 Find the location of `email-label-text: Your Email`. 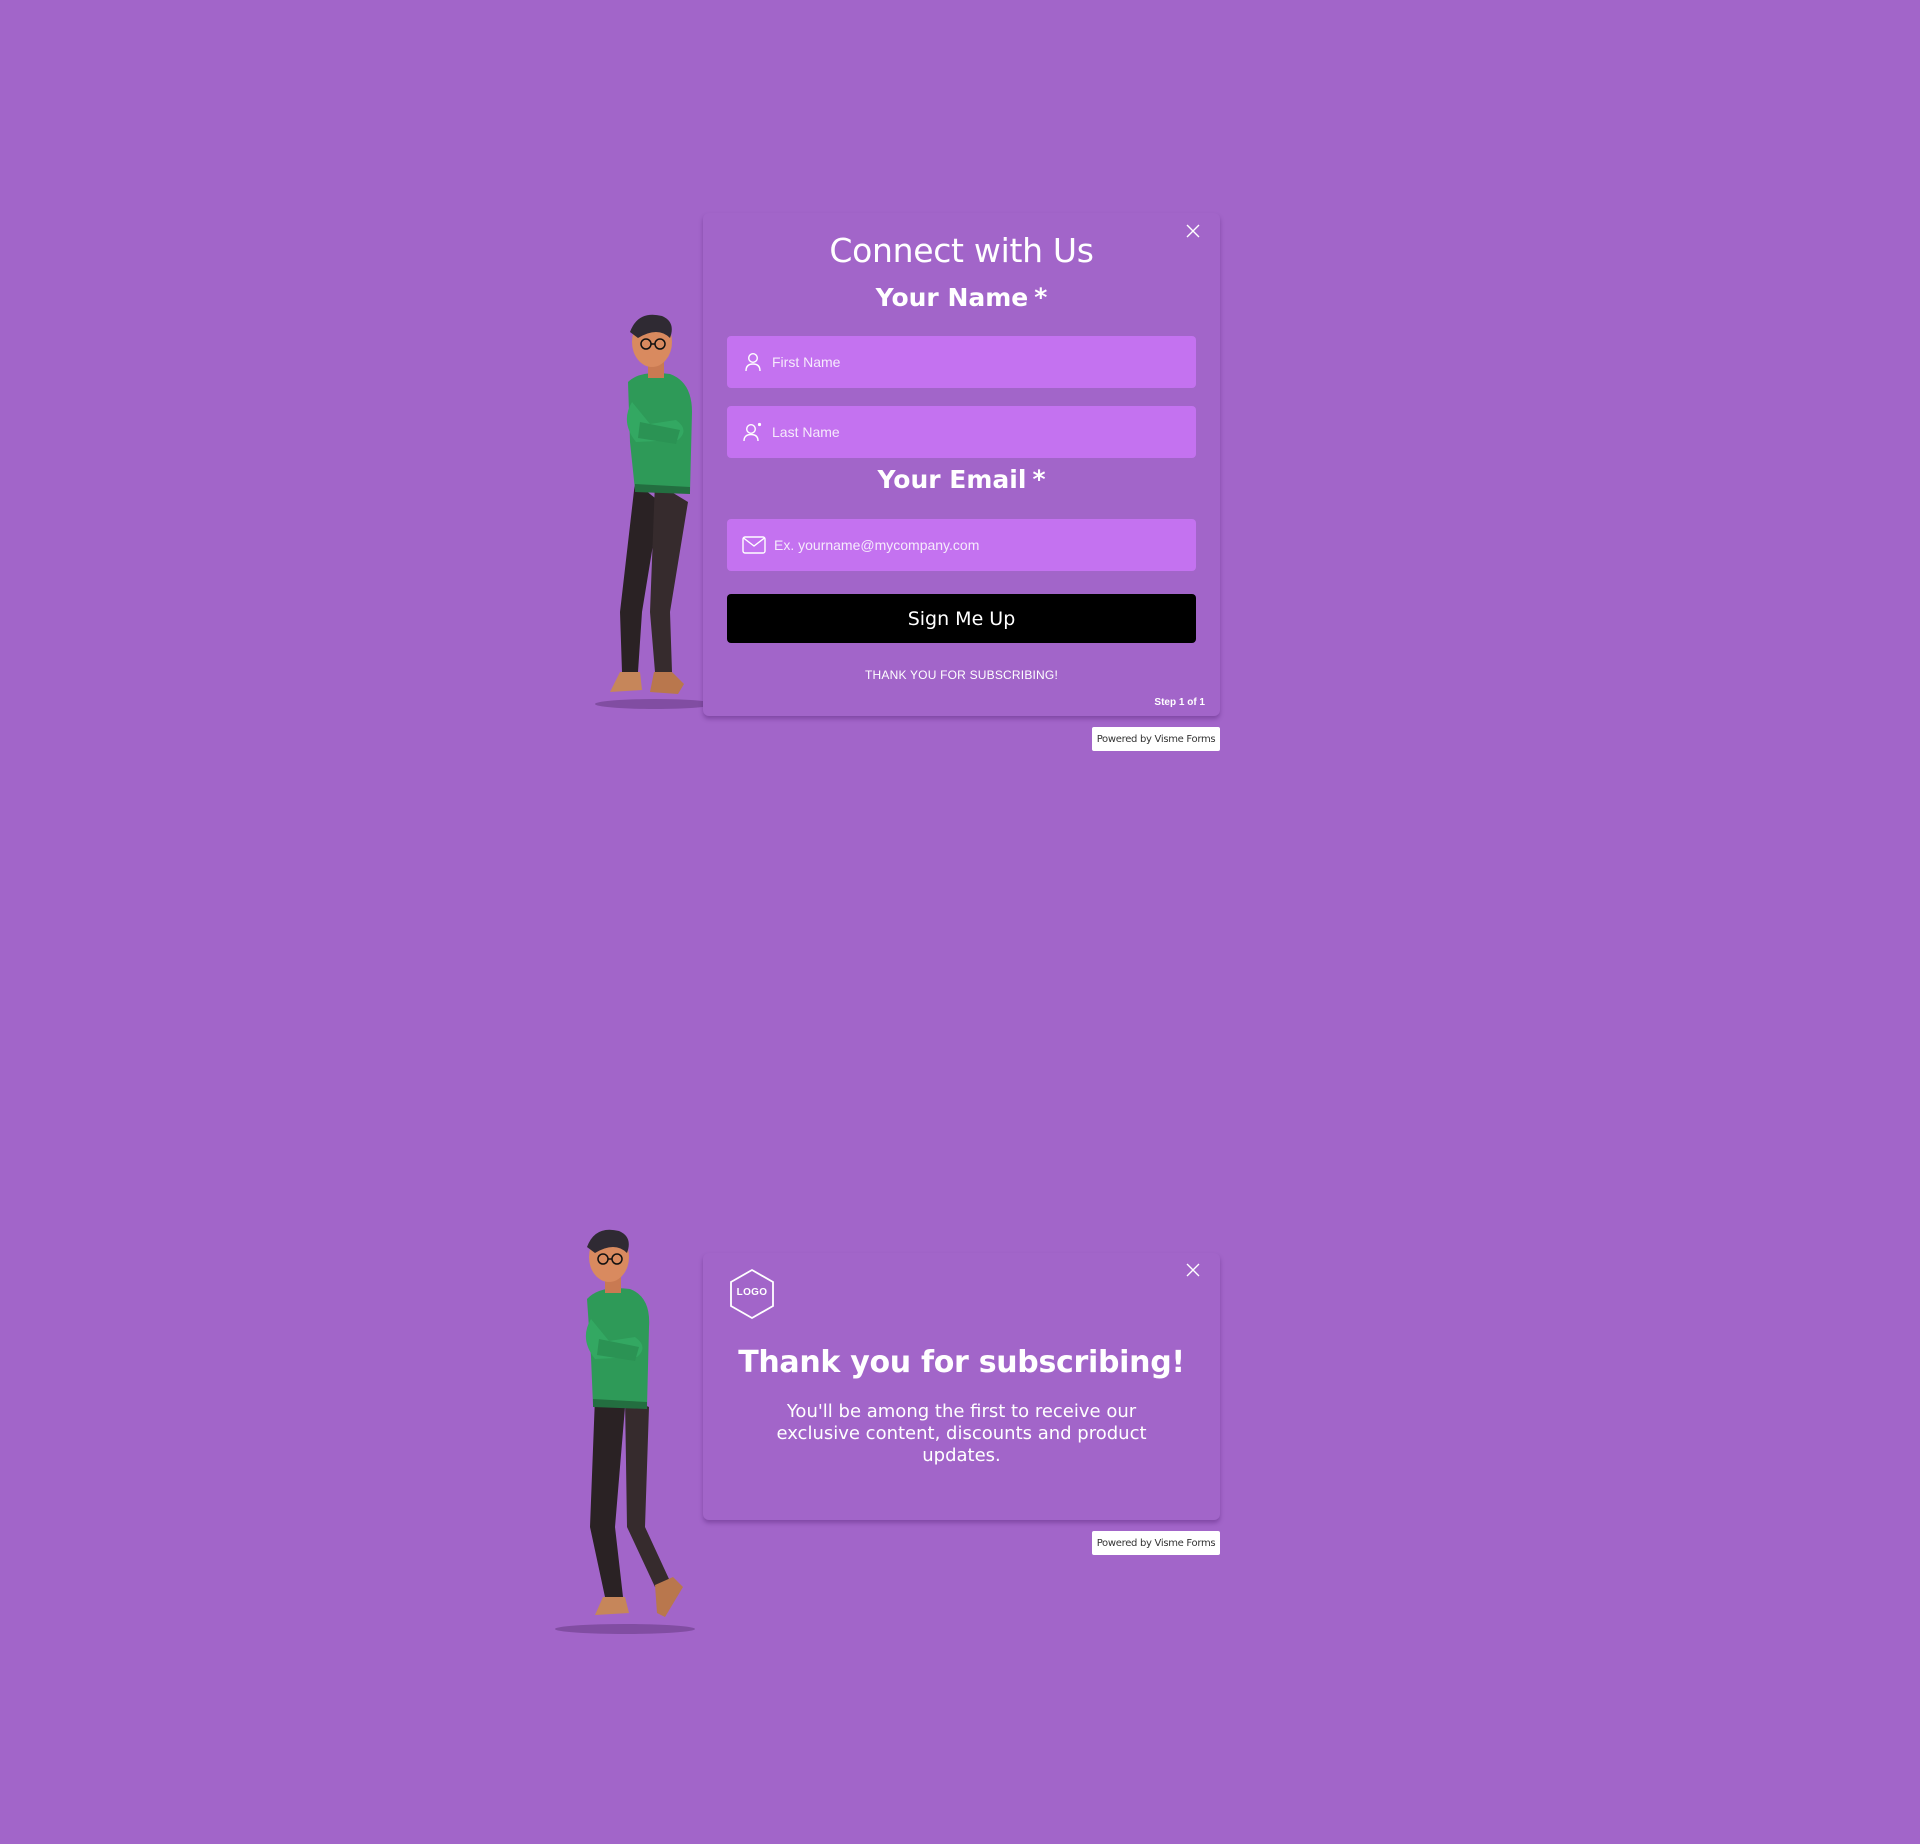

email-label-text: Your Email is located at coordinates (952, 479).